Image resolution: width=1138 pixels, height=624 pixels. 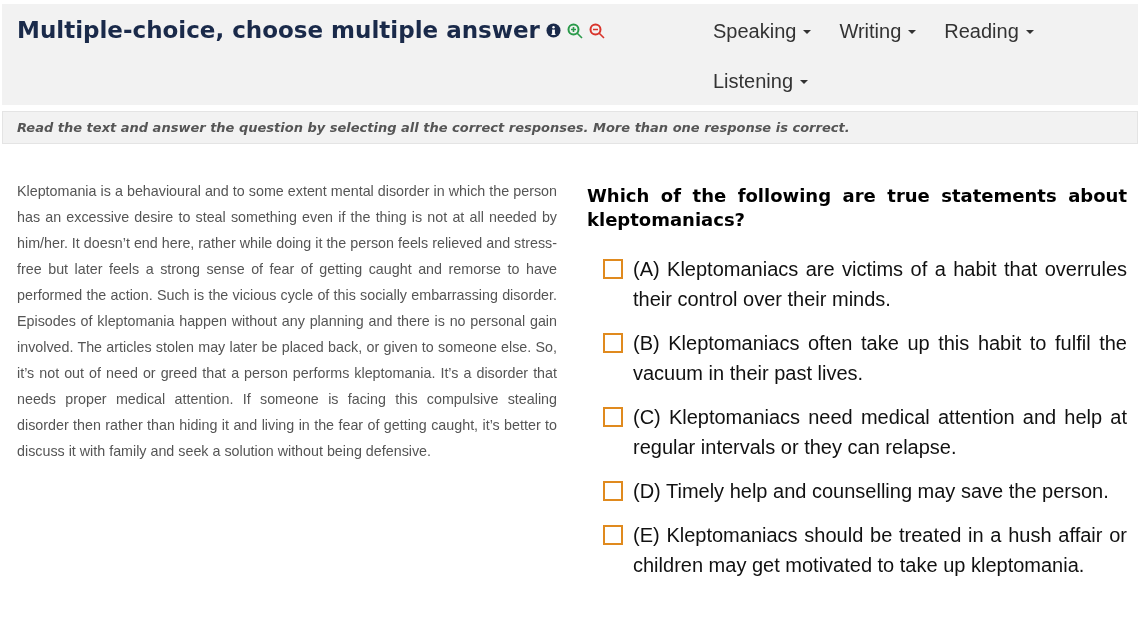 I want to click on info-icon, so click(x=553, y=30).